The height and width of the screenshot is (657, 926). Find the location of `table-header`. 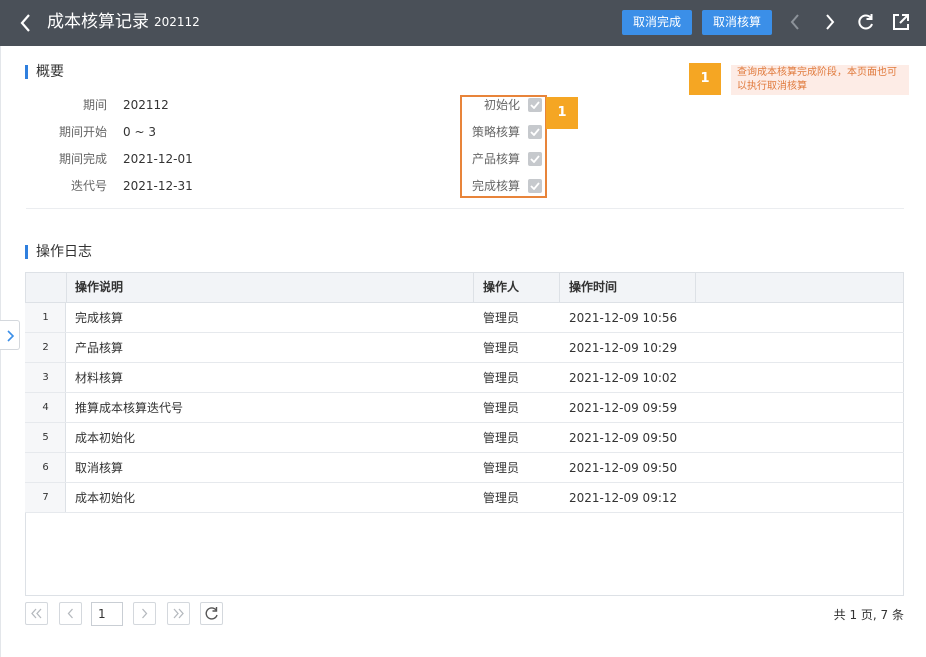

table-header is located at coordinates (464, 287).